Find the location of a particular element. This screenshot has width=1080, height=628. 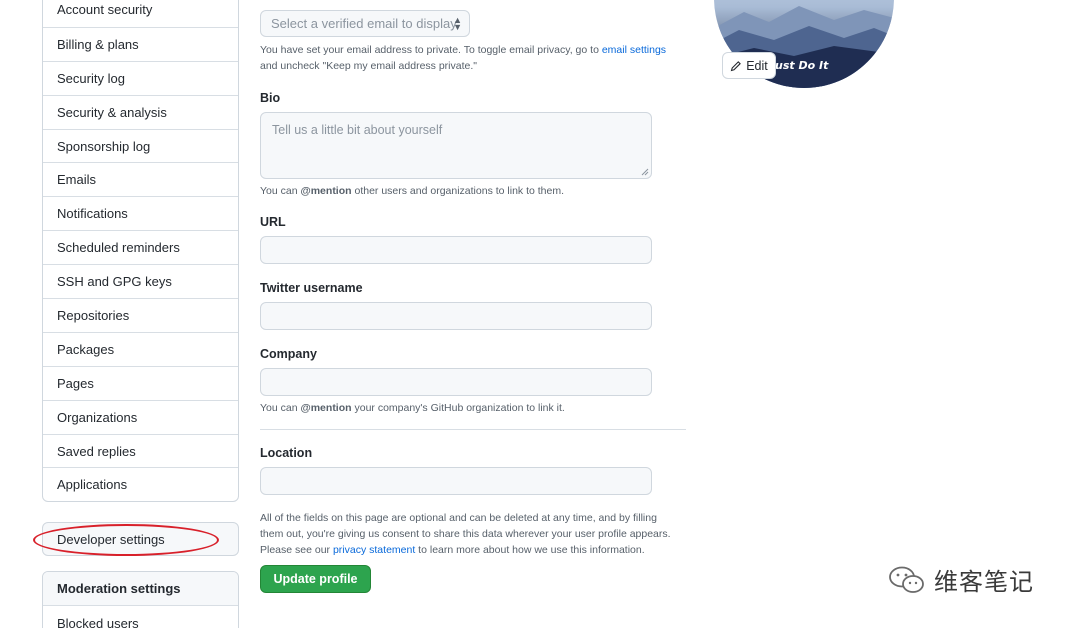

sidebar-item-scheduled-reminders: Scheduled reminders is located at coordinates (140, 247).